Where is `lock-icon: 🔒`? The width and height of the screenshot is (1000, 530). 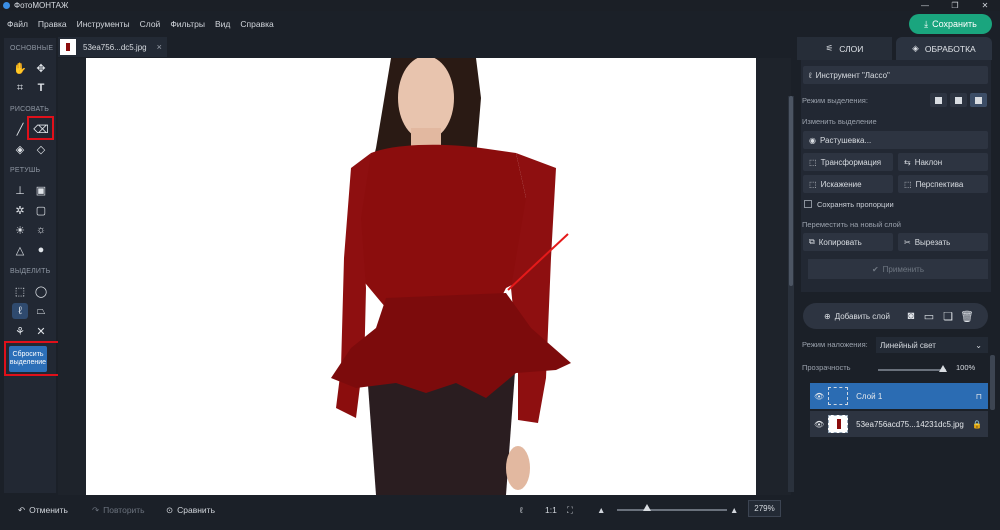 lock-icon: 🔒 is located at coordinates (977, 424).